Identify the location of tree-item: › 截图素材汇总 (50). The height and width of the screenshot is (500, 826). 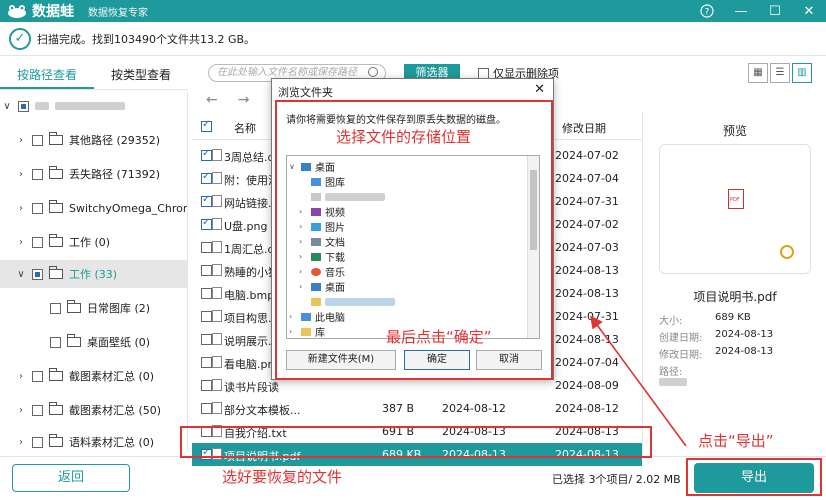
(87, 410).